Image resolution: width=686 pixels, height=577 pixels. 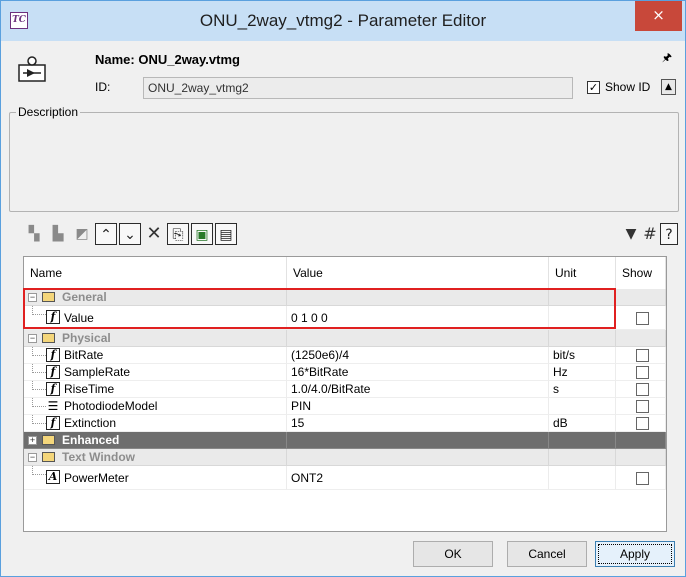 I want to click on import-icon: ▣, so click(x=202, y=234).